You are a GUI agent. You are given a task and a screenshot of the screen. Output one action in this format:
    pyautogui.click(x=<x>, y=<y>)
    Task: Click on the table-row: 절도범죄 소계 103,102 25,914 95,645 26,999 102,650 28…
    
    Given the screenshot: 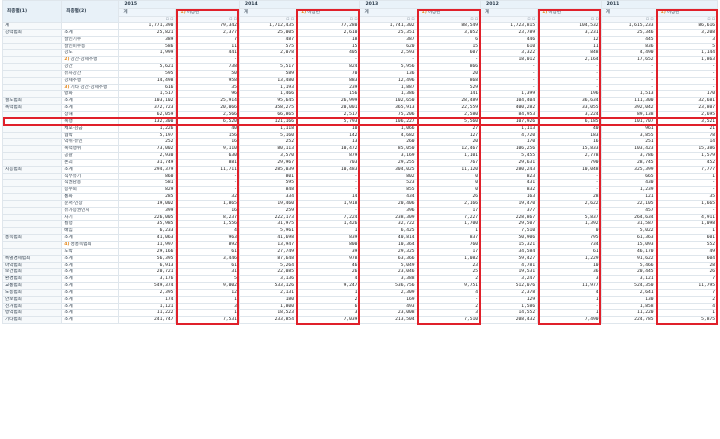 What is the action you would take?
    pyautogui.click(x=360, y=101)
    